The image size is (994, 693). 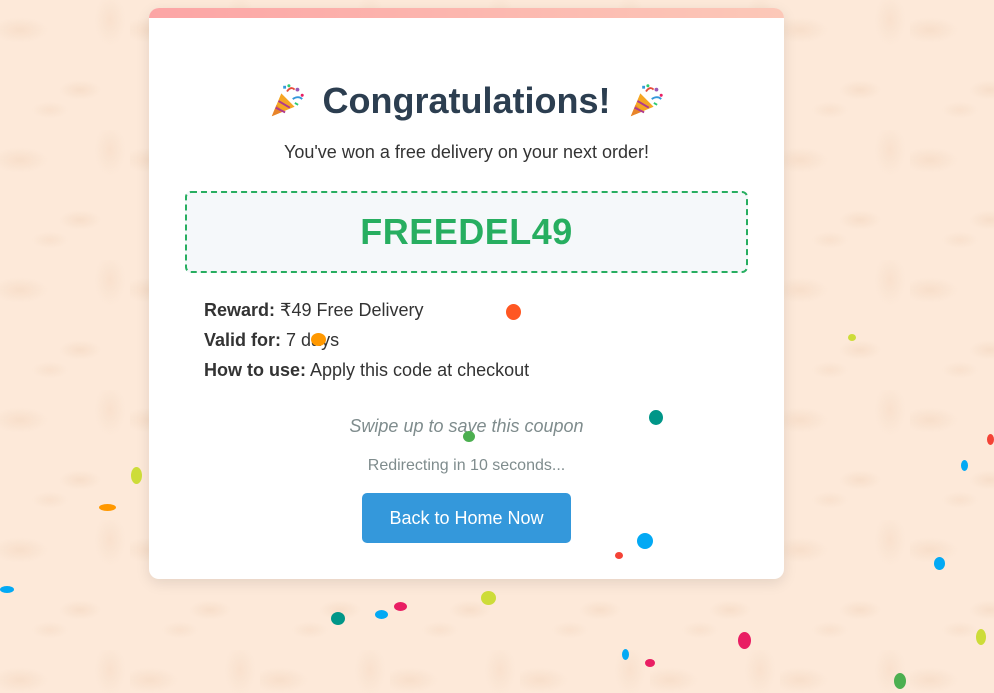 I want to click on page-title: Congratulations!, so click(x=466, y=100).